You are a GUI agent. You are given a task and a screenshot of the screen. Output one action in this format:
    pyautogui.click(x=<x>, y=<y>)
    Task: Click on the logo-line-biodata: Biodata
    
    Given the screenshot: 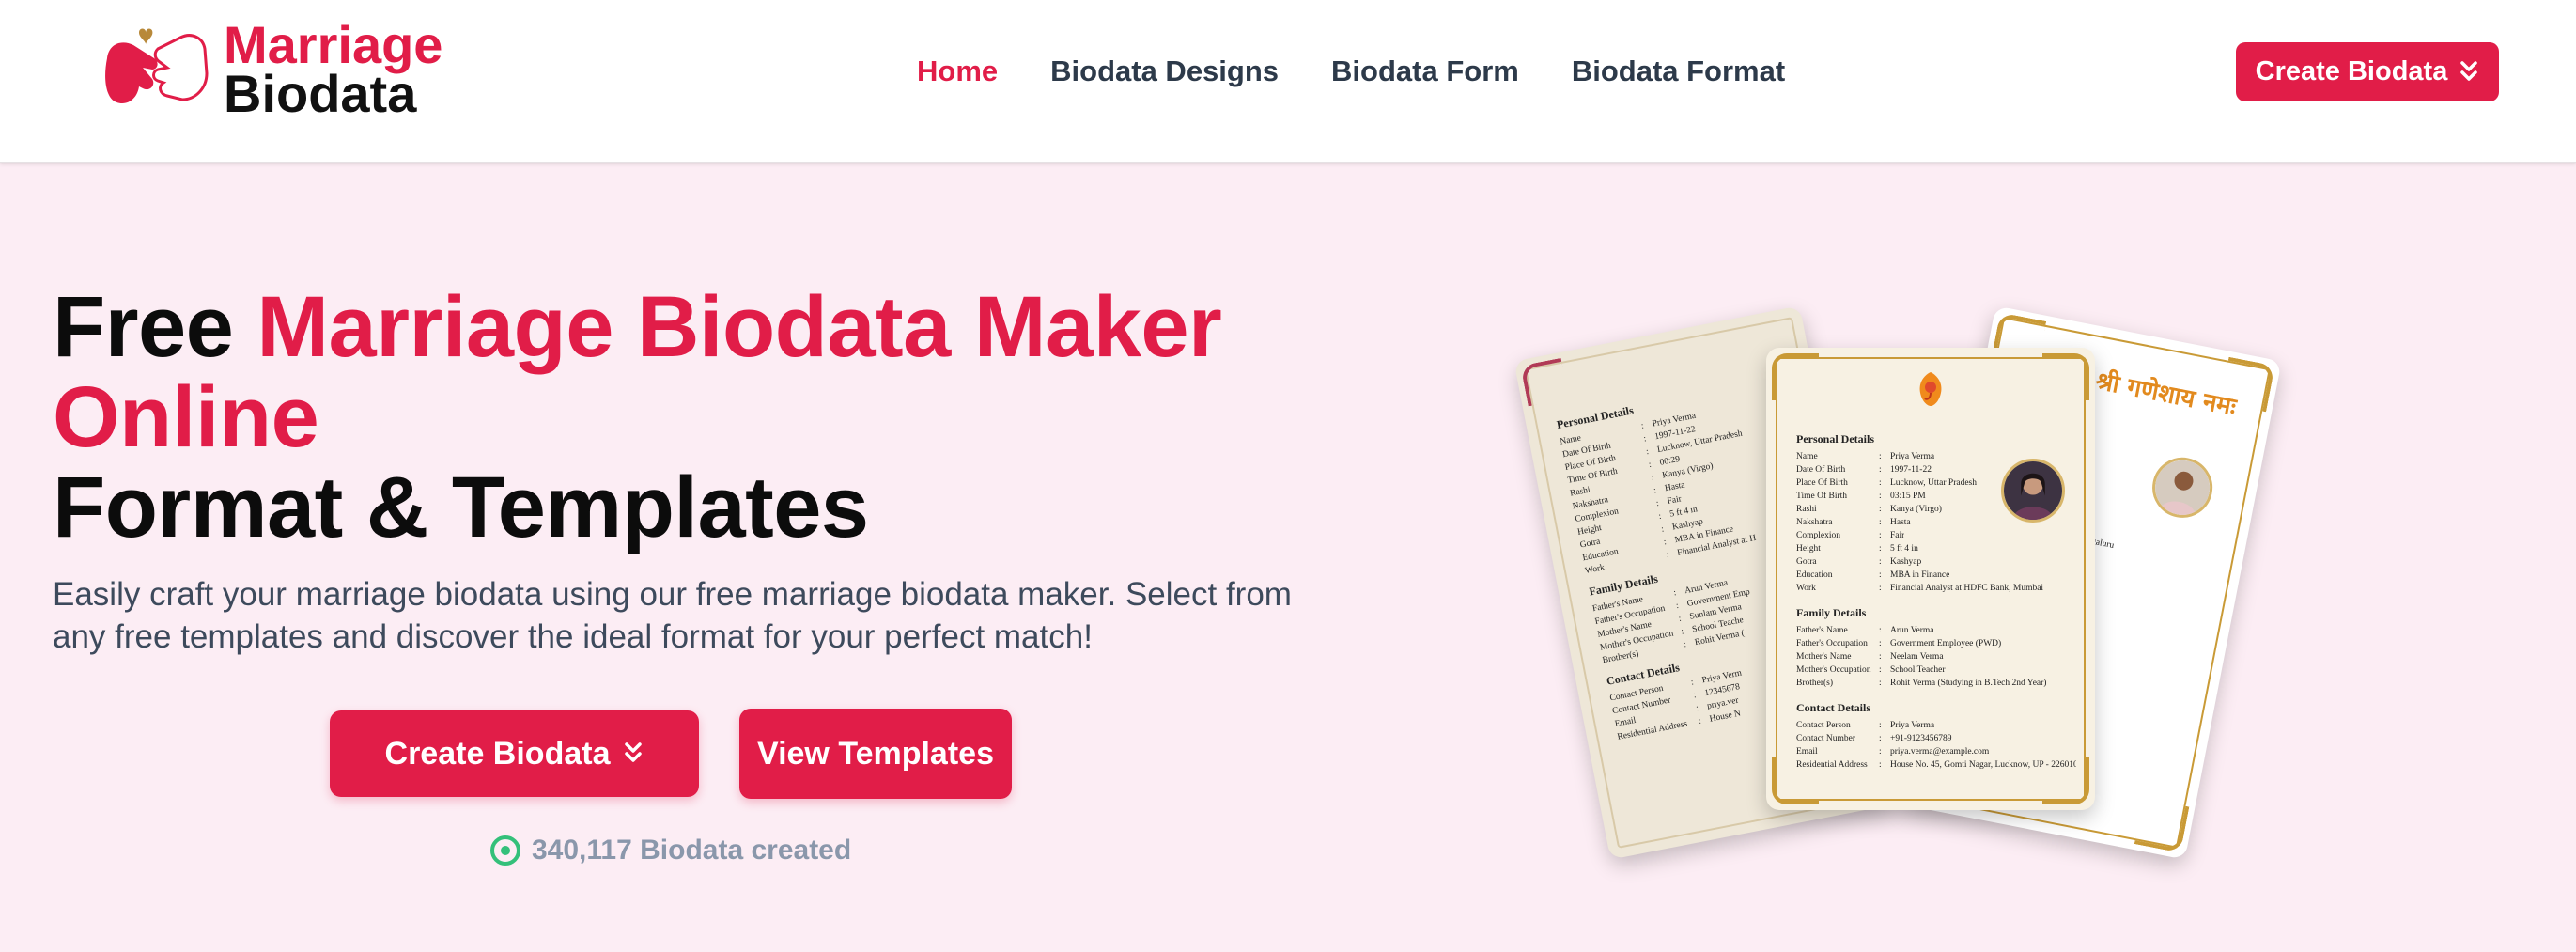 What is the action you would take?
    pyautogui.click(x=320, y=93)
    